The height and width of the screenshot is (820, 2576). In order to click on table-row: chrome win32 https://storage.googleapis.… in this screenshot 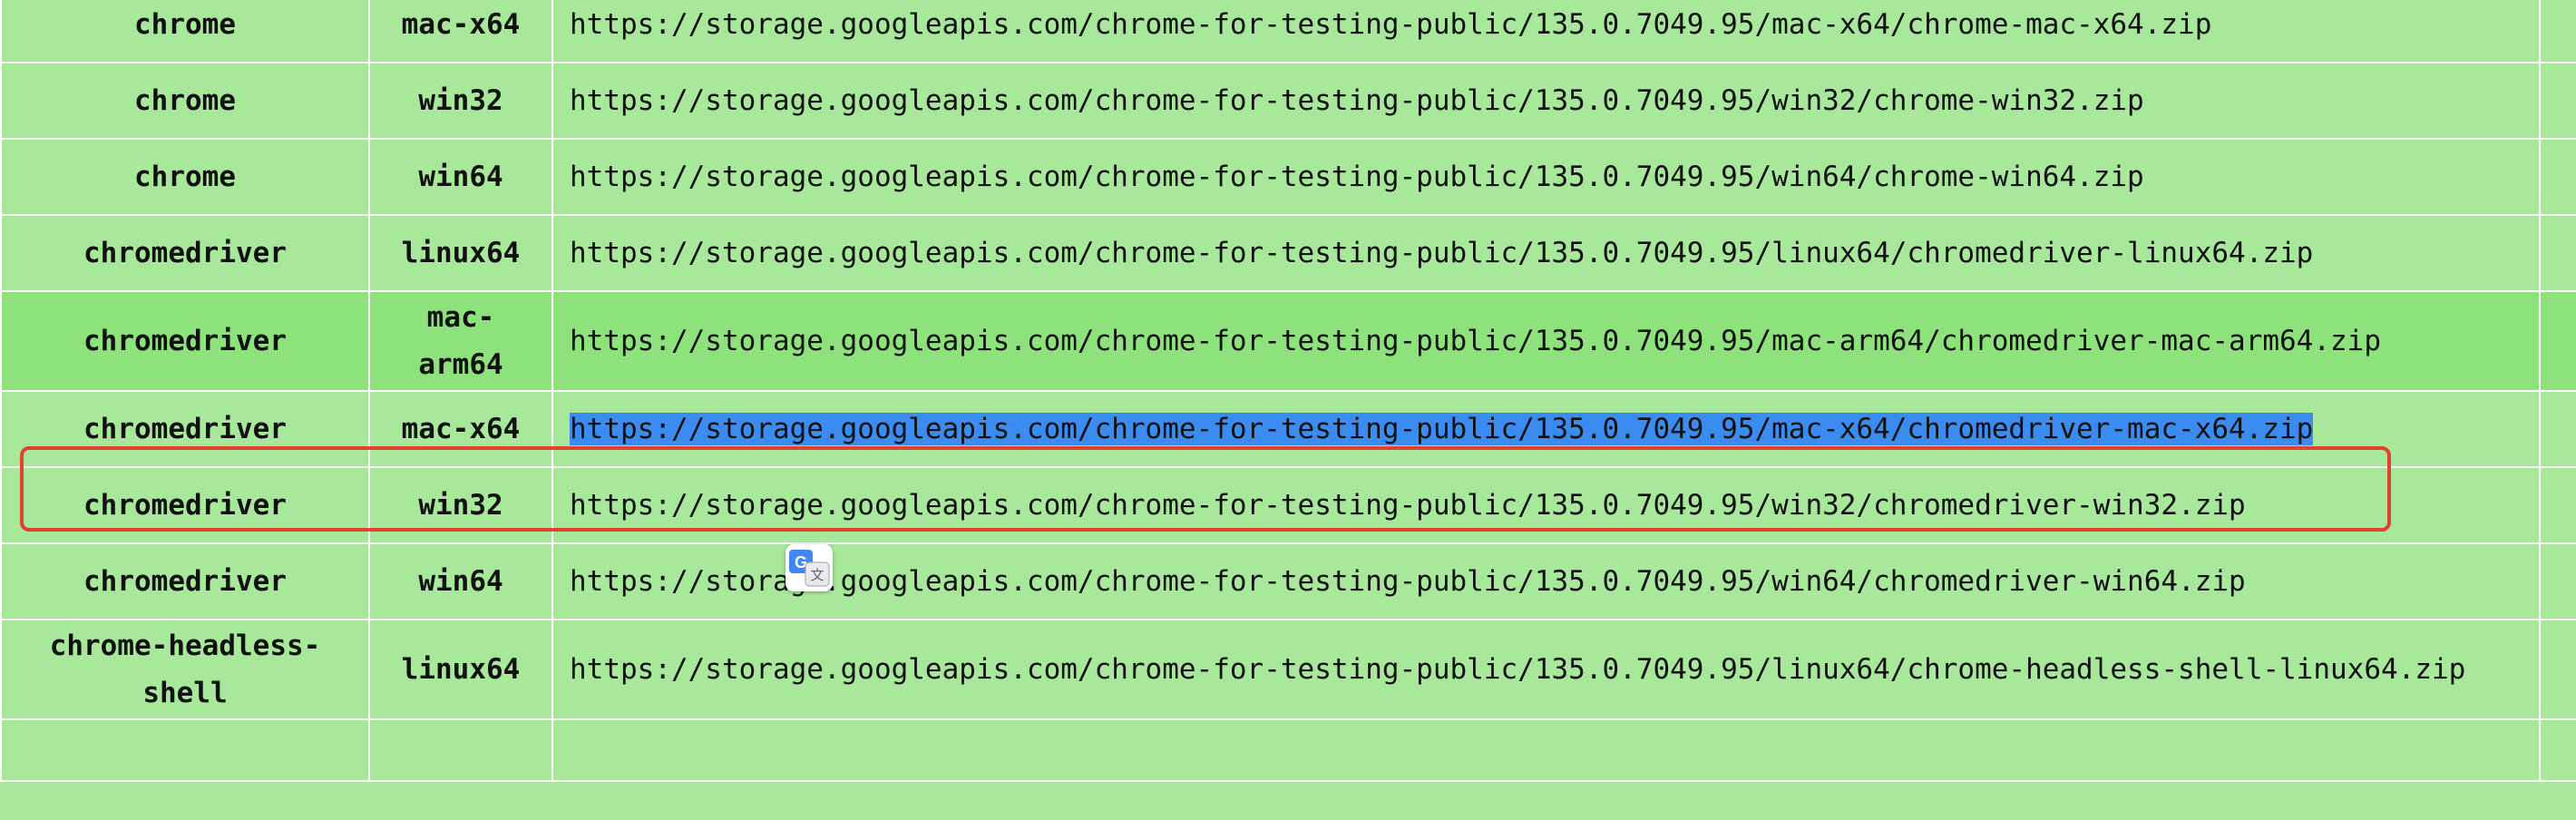, I will do `click(1288, 101)`.